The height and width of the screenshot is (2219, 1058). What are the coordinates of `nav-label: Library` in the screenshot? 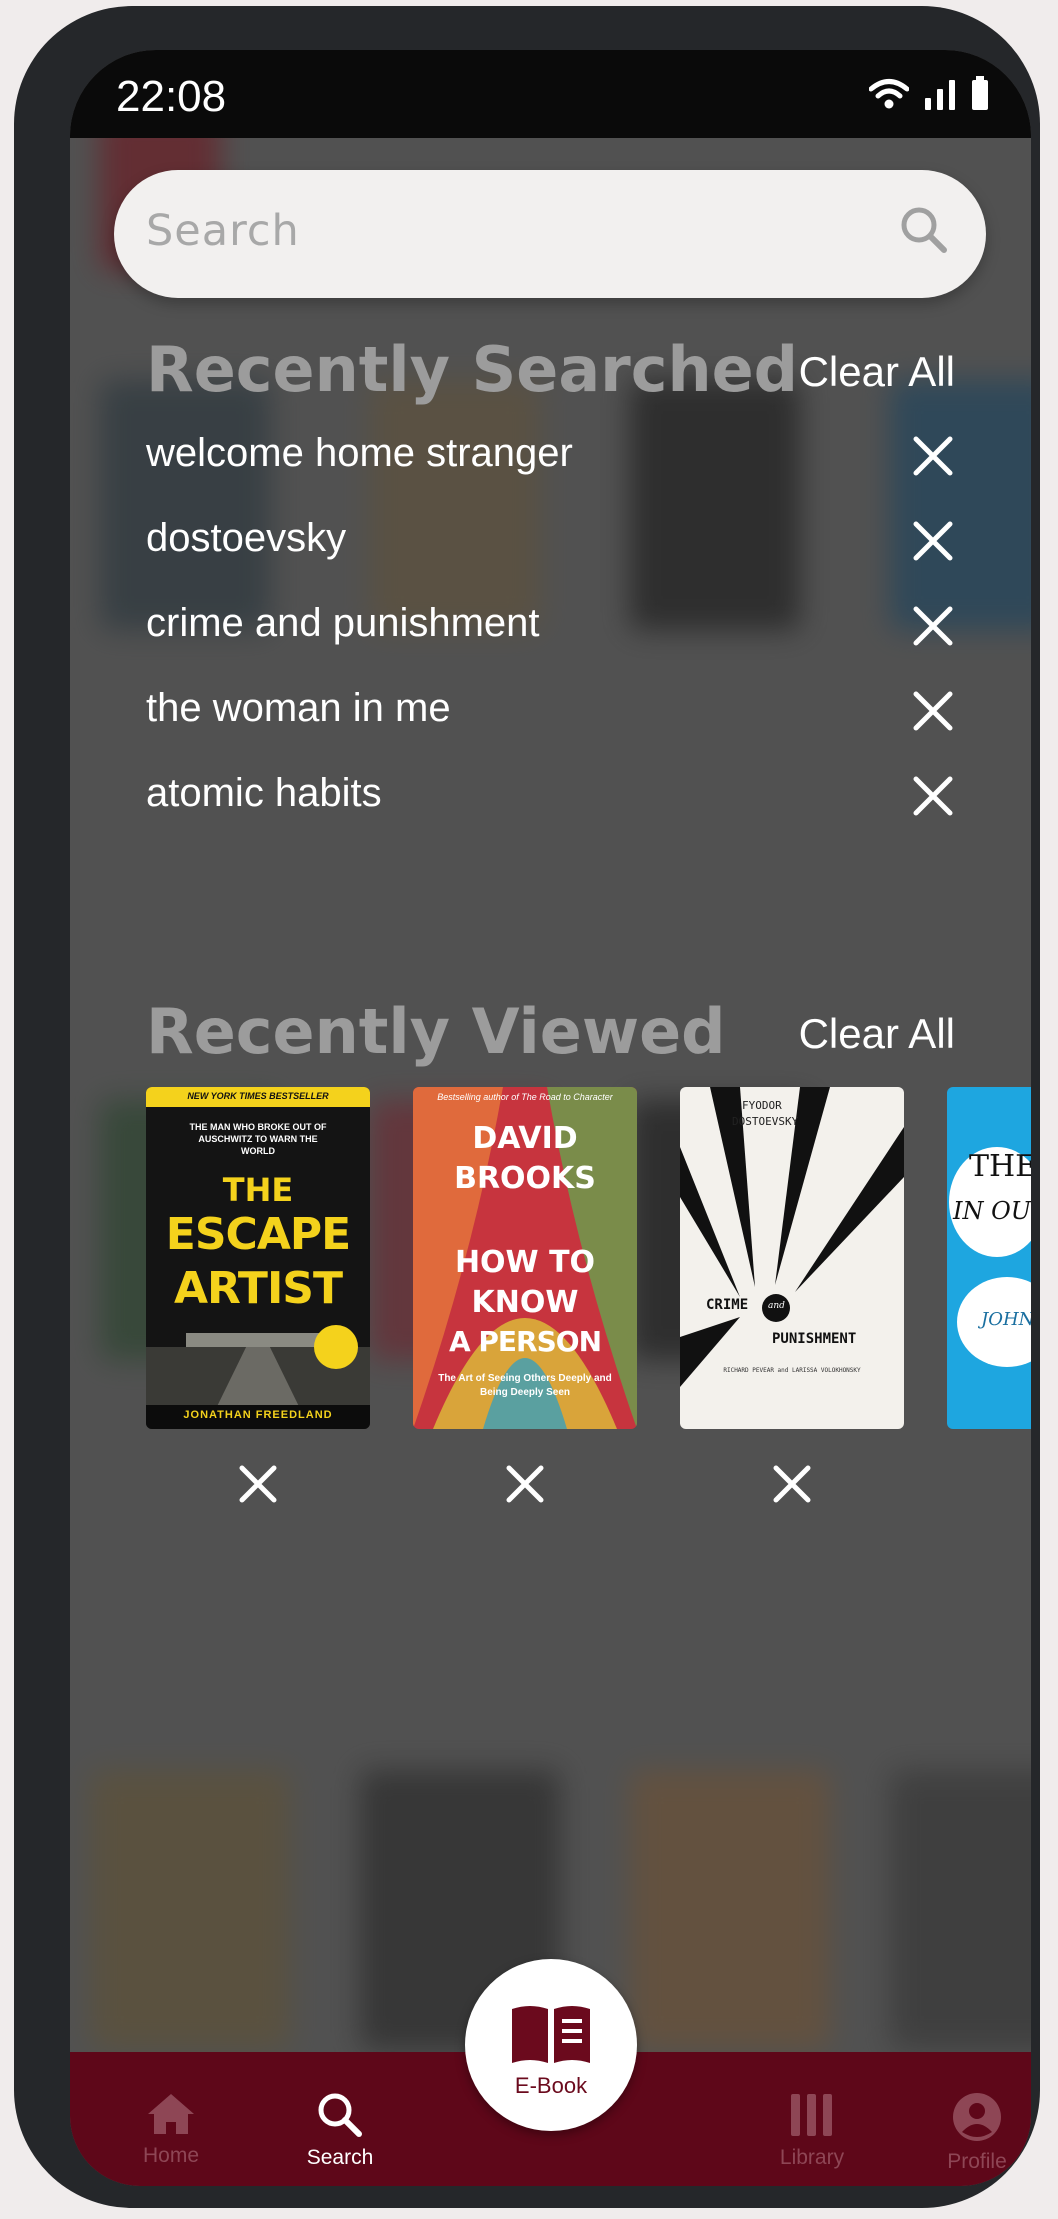 It's located at (812, 2157).